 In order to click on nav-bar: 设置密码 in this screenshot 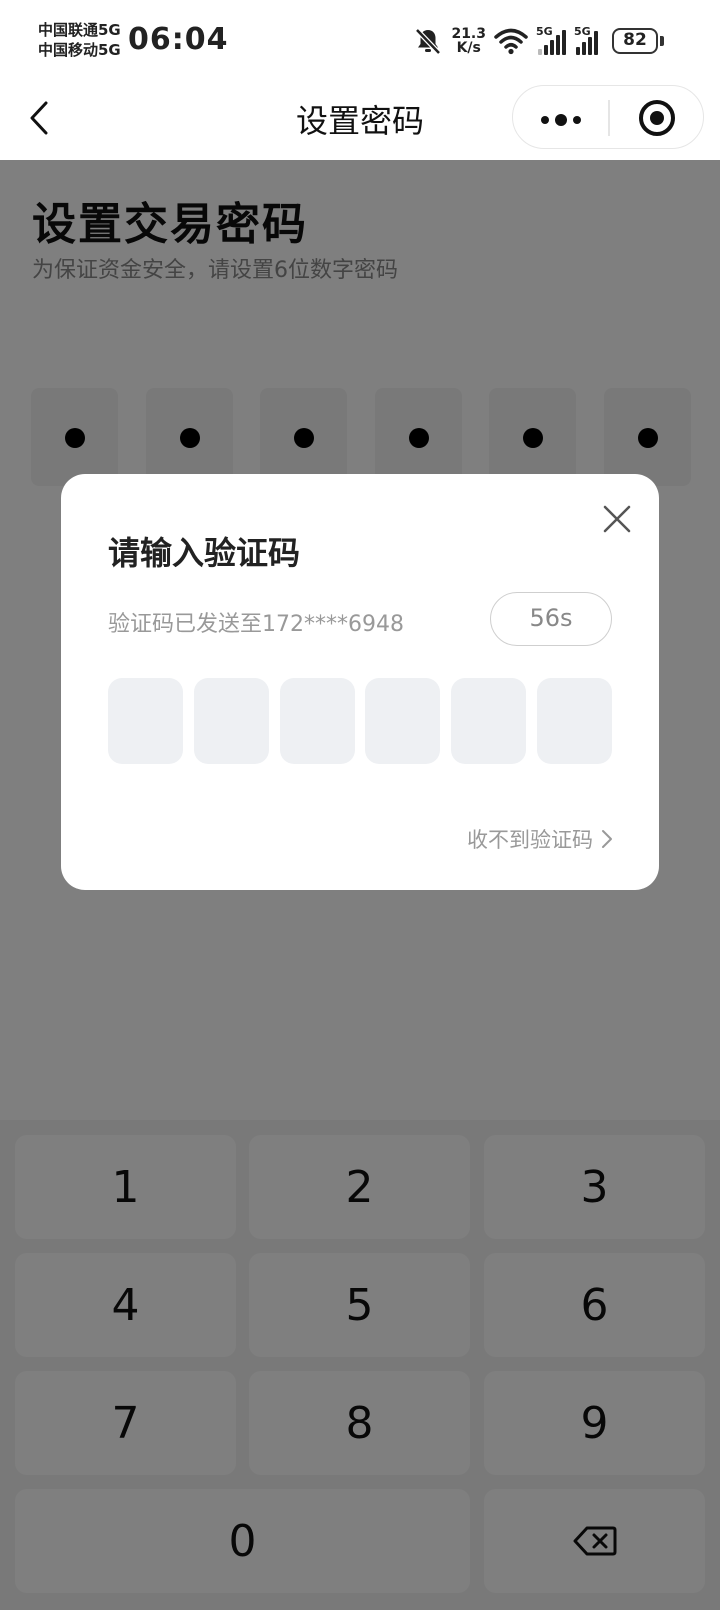, I will do `click(360, 120)`.